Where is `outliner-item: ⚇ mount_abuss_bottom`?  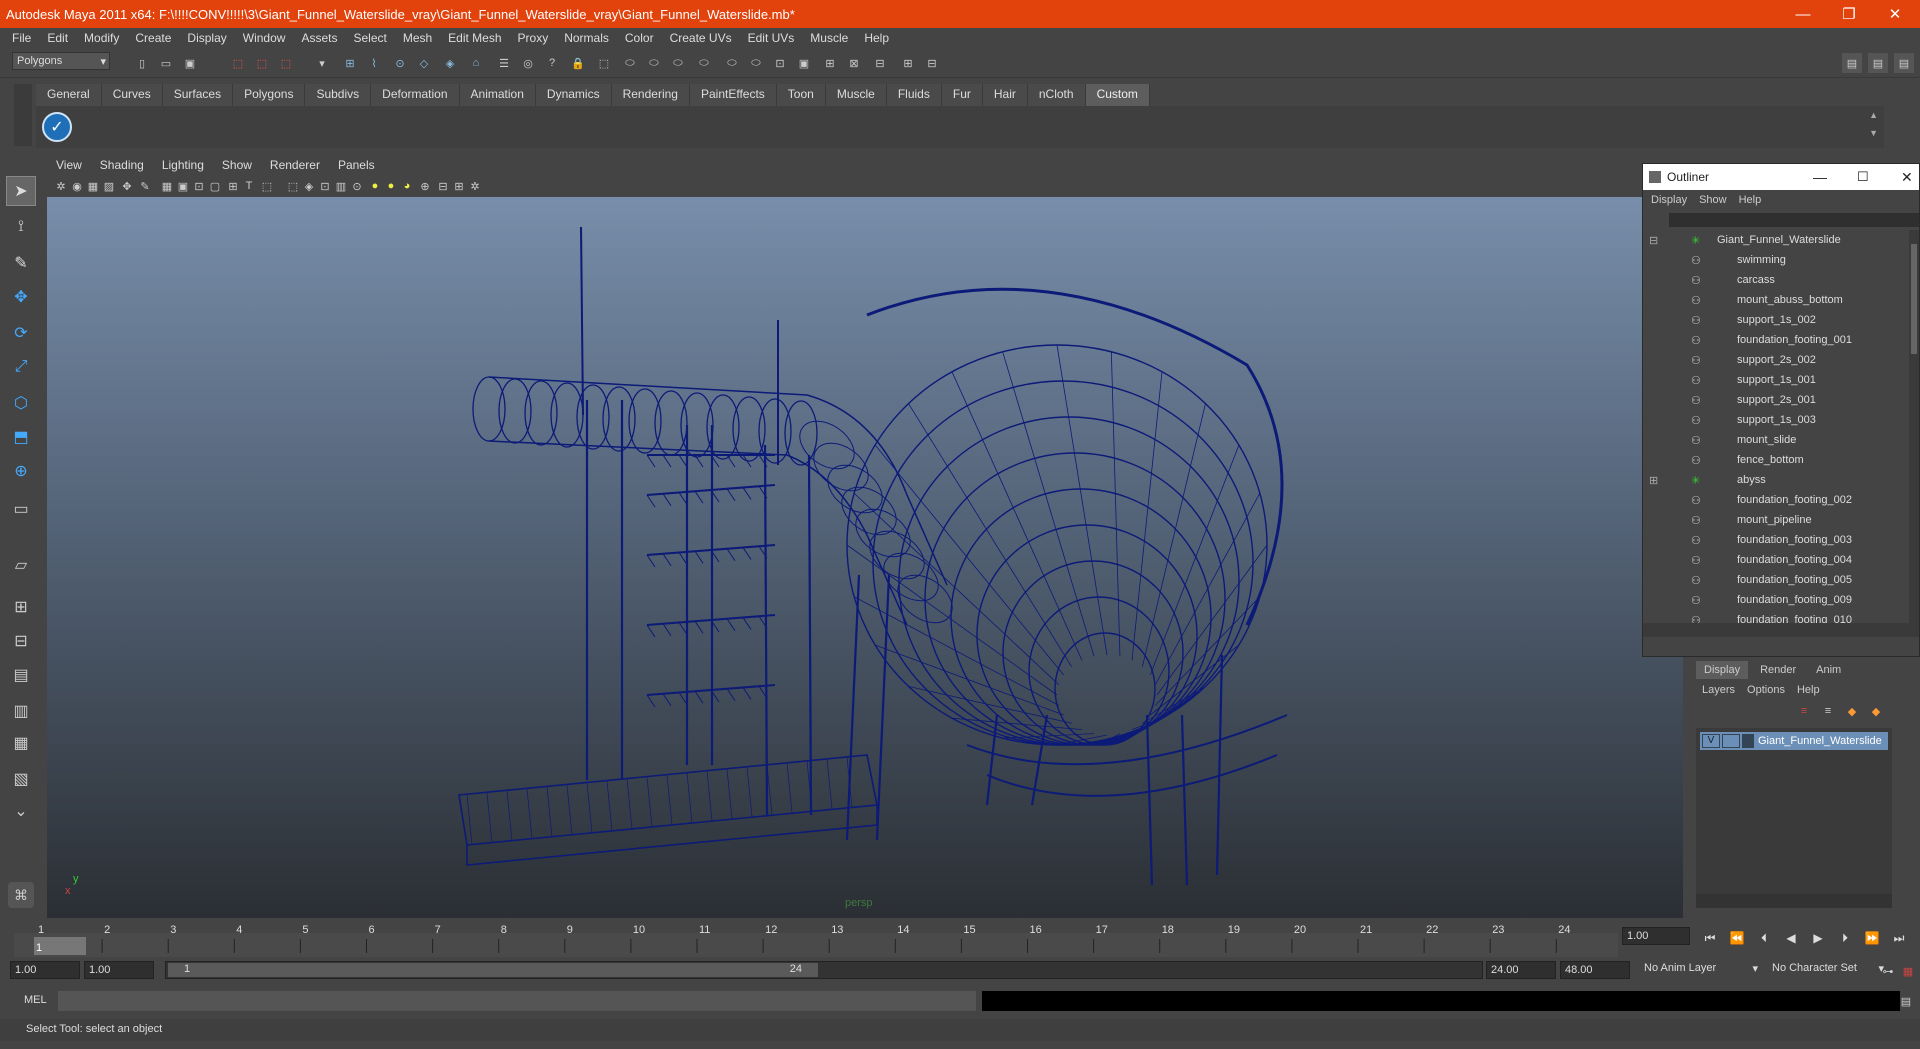
outliner-item: ⚇ mount_abuss_bottom is located at coordinates (1781, 300).